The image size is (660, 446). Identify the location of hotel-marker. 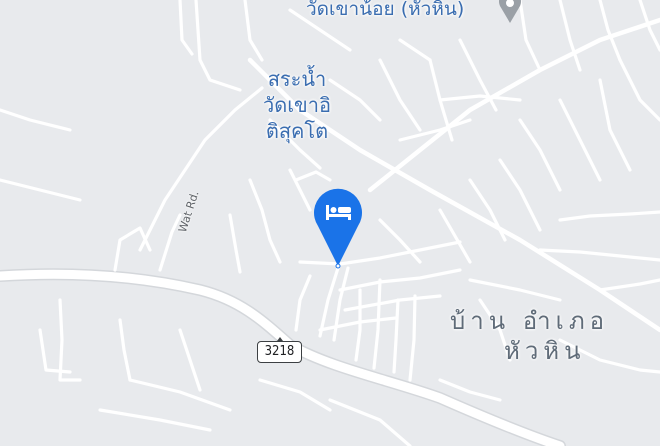
(338, 228).